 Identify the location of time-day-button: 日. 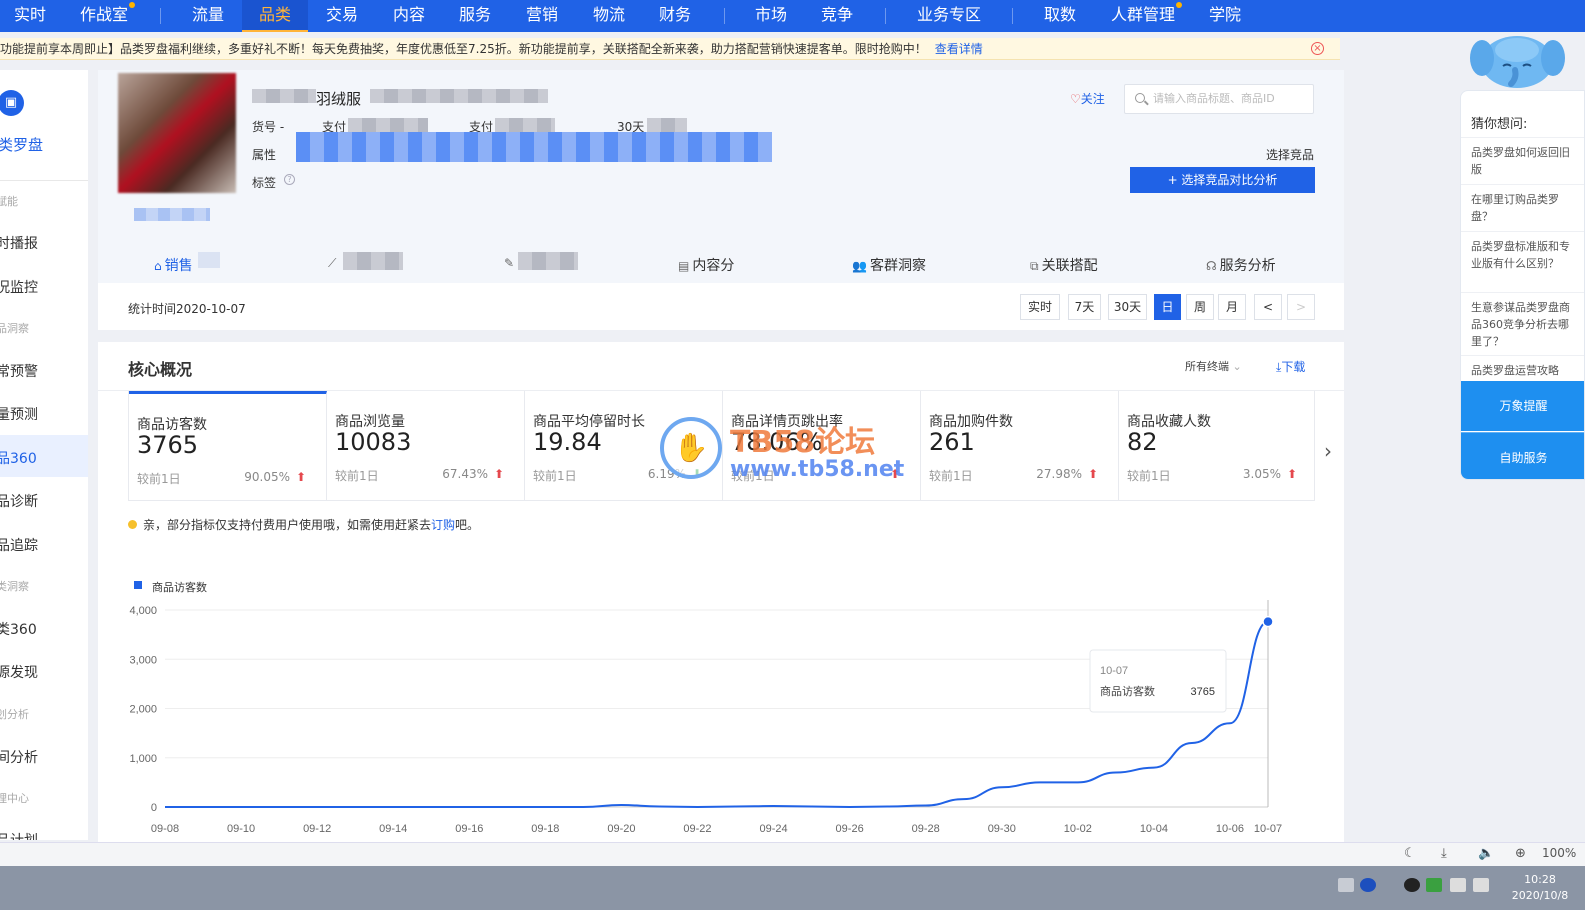
(1167, 307).